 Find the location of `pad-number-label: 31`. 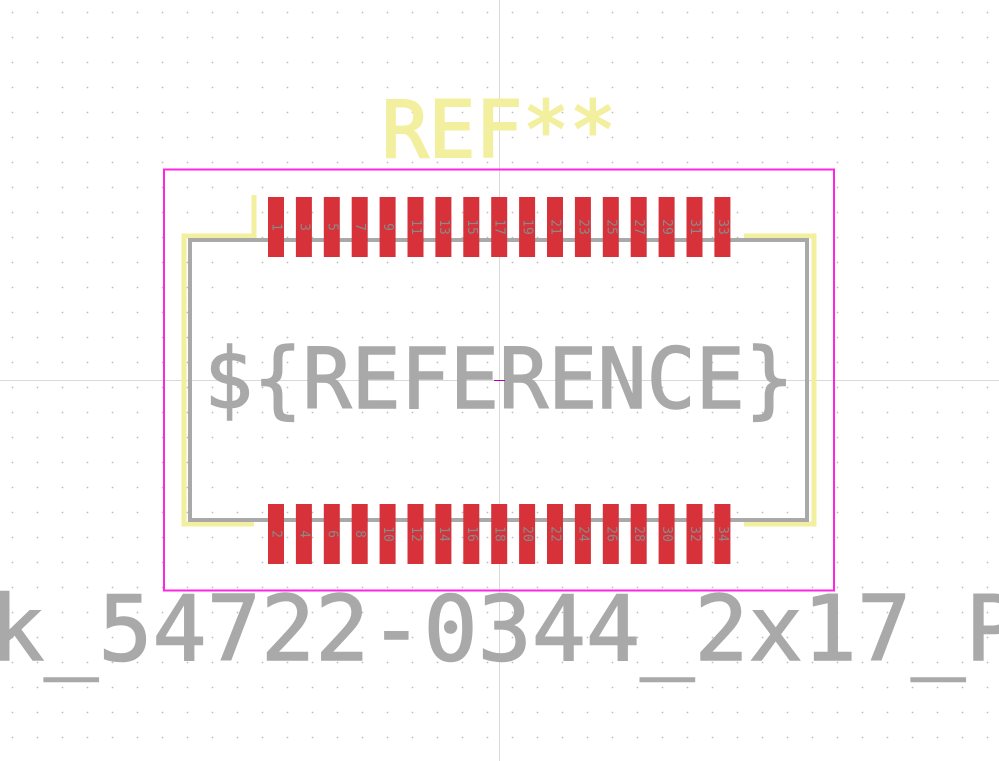

pad-number-label: 31 is located at coordinates (694, 227).